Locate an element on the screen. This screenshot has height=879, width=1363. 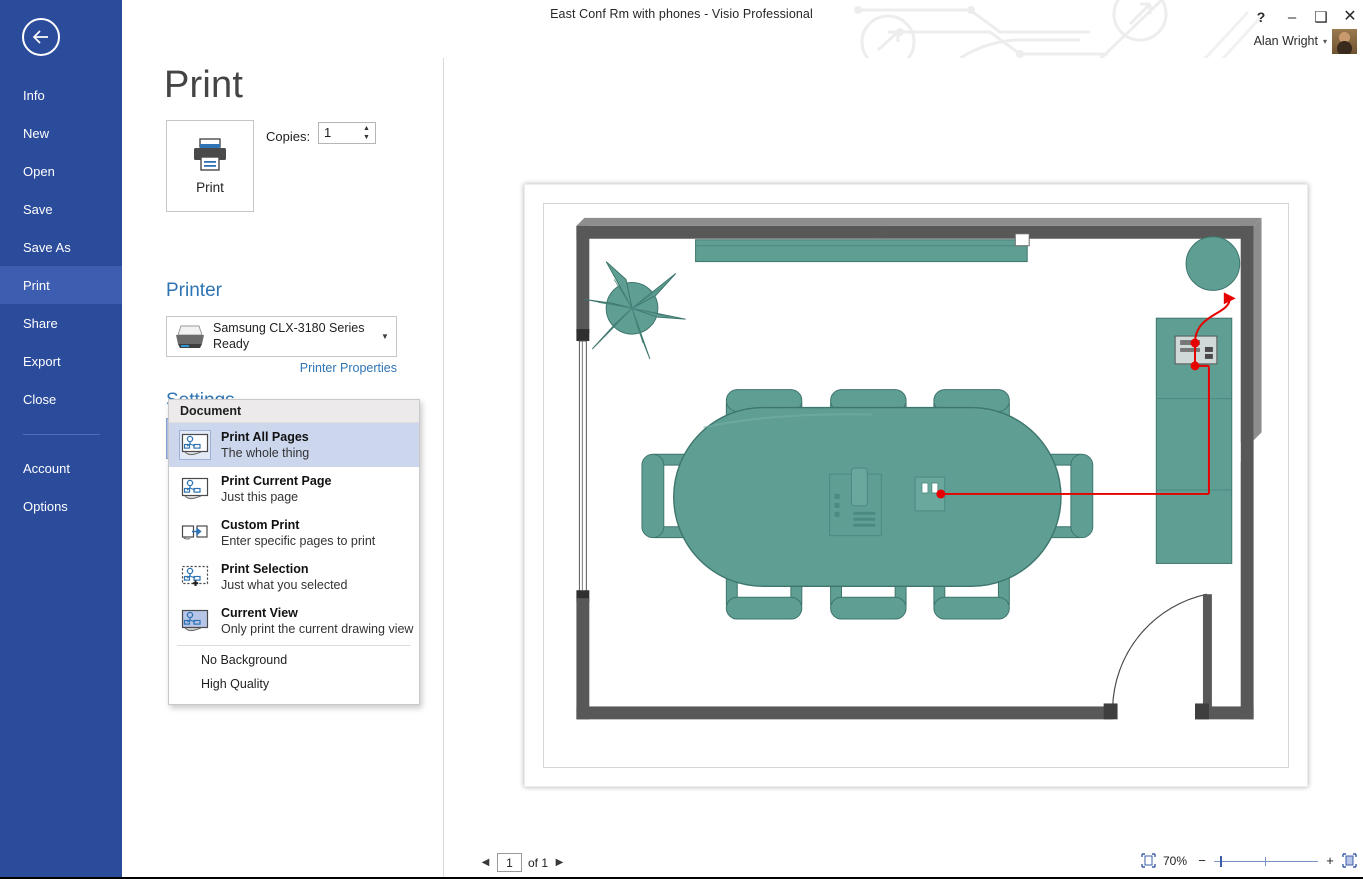
sidebar-item-options: Options is located at coordinates (61, 506).